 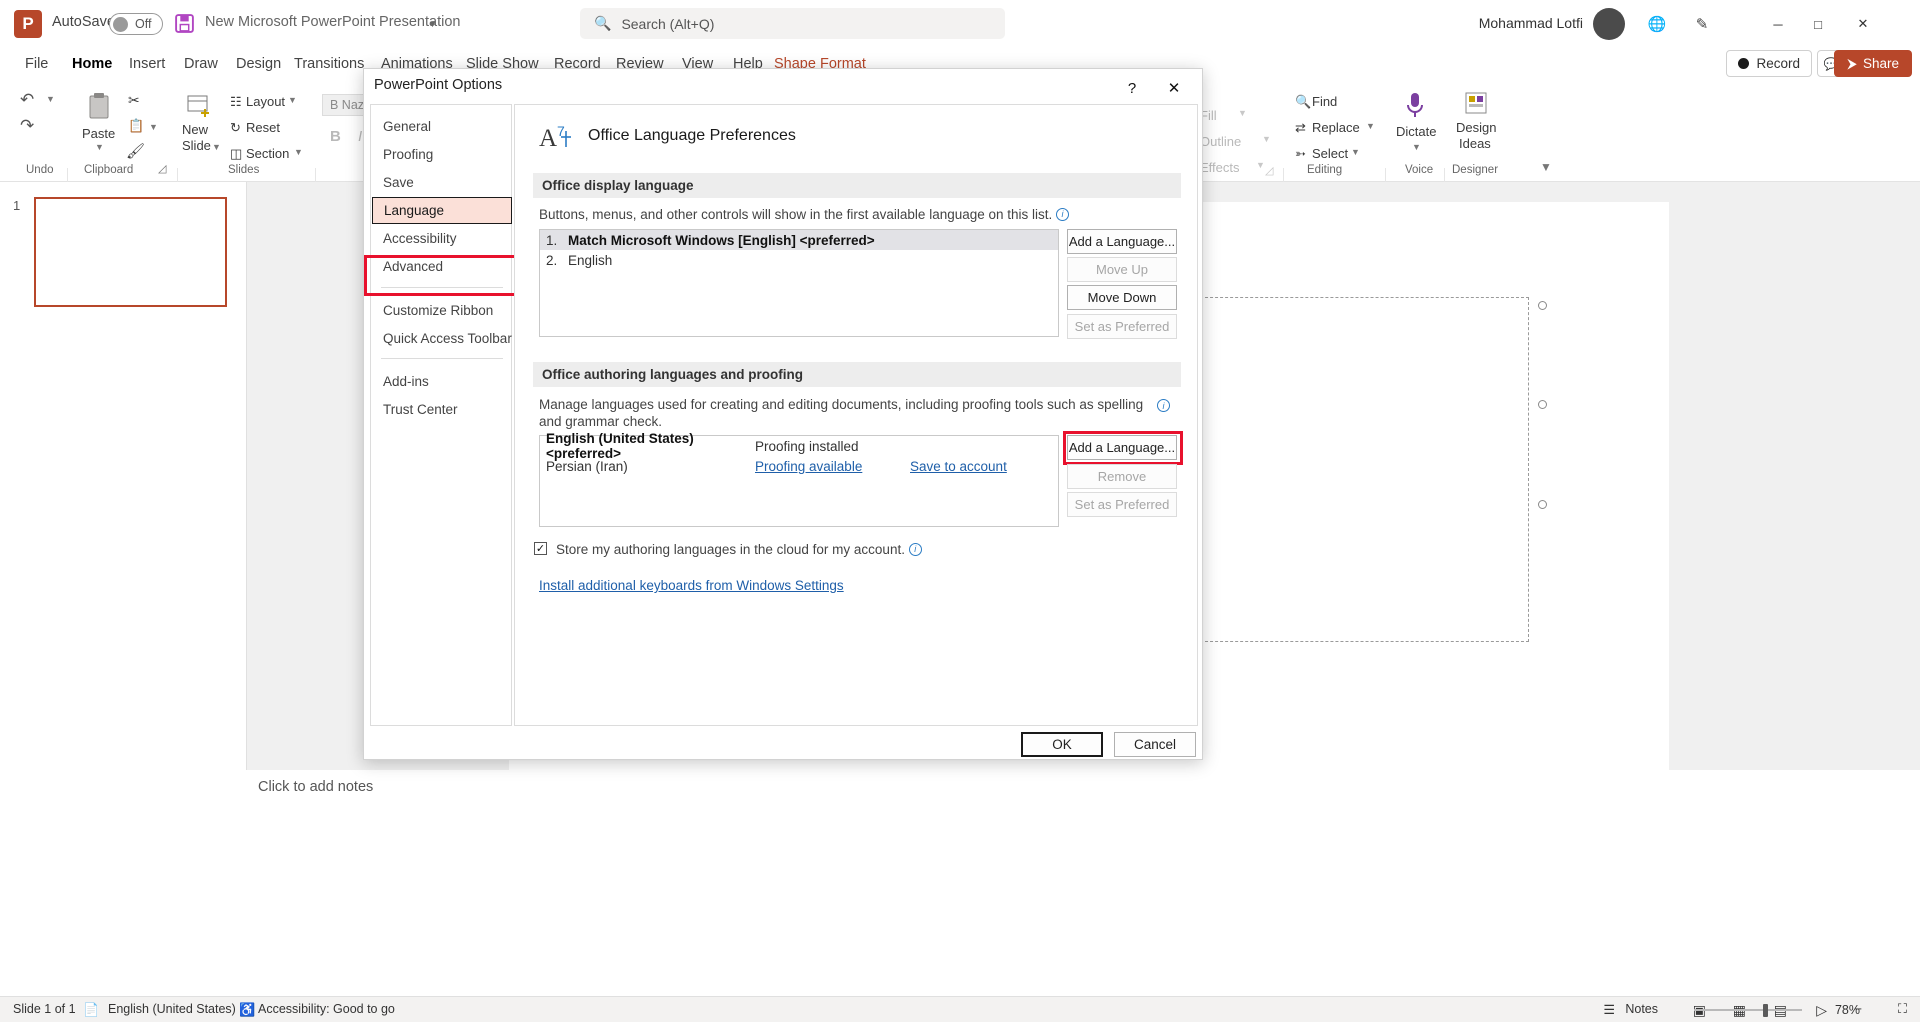 I want to click on nav-item-proofing: Proofing, so click(x=442, y=154).